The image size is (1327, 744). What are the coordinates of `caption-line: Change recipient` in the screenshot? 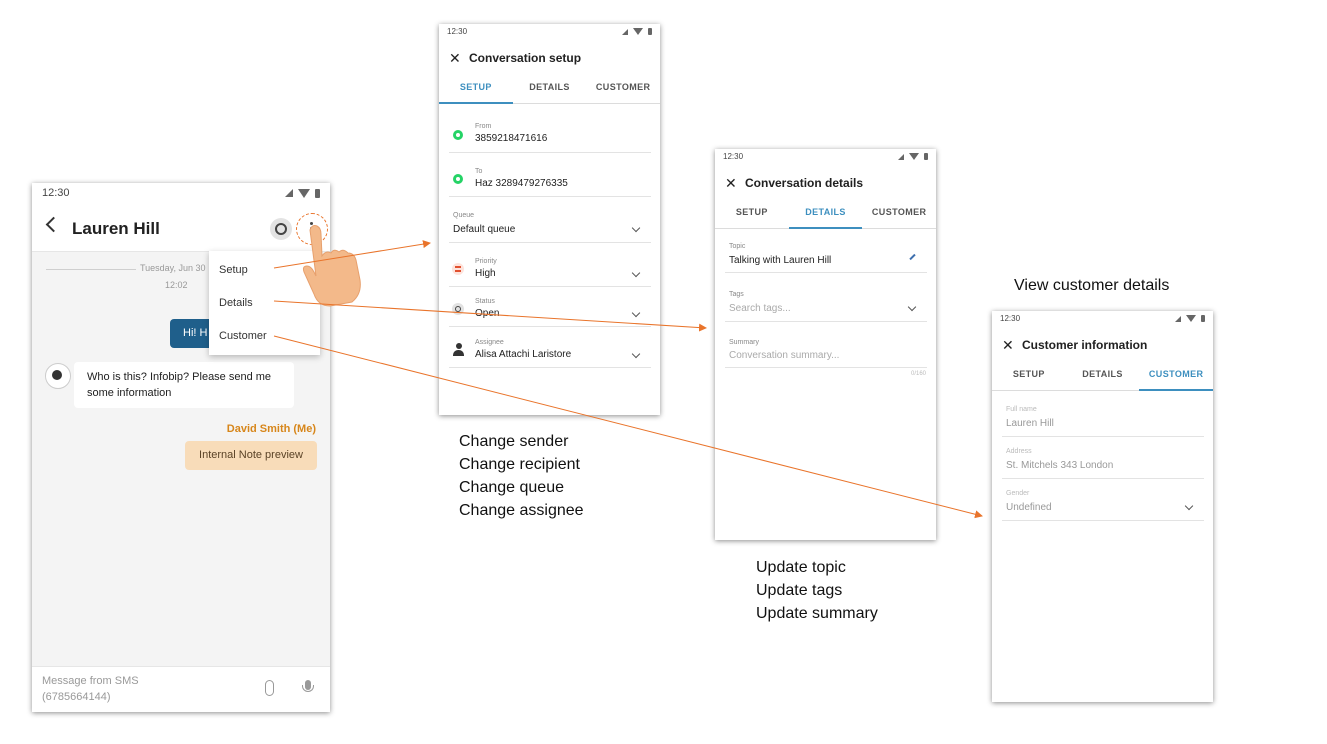 It's located at (519, 464).